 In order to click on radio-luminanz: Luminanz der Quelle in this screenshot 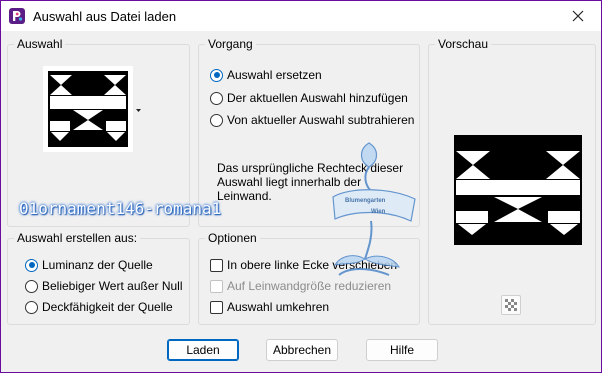, I will do `click(89, 265)`.